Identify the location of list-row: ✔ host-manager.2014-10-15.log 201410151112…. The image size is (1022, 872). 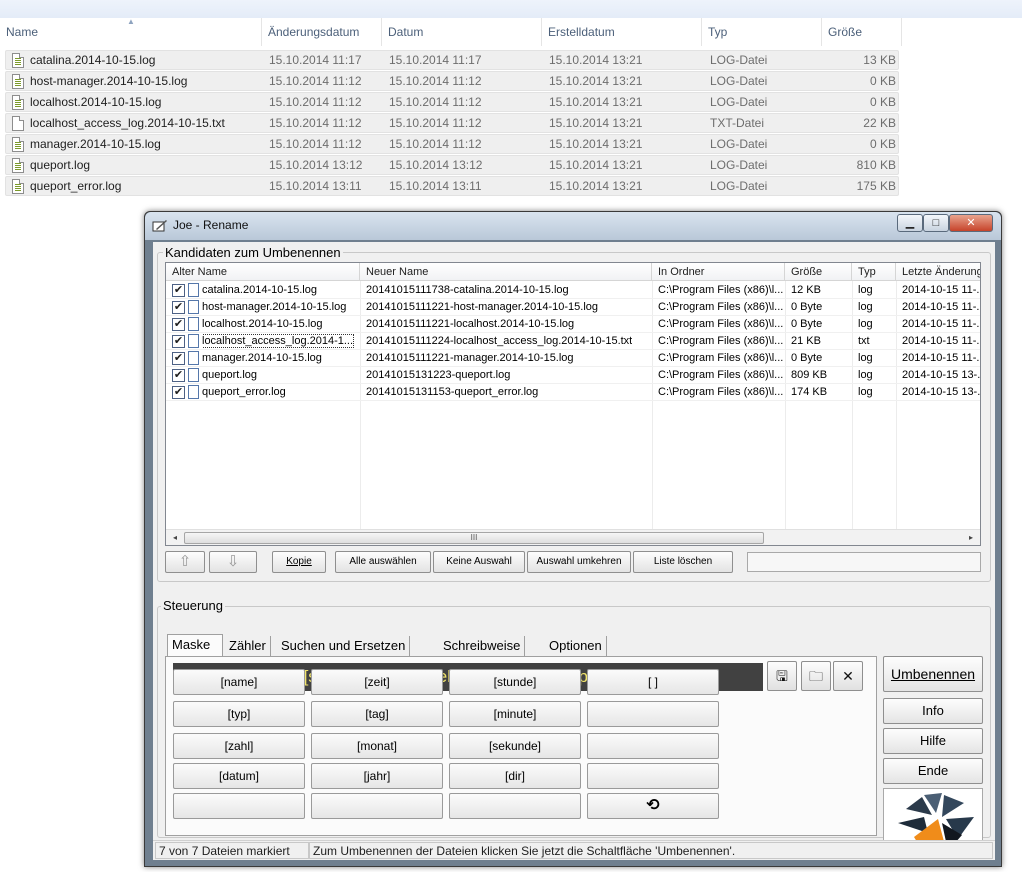
(573, 307).